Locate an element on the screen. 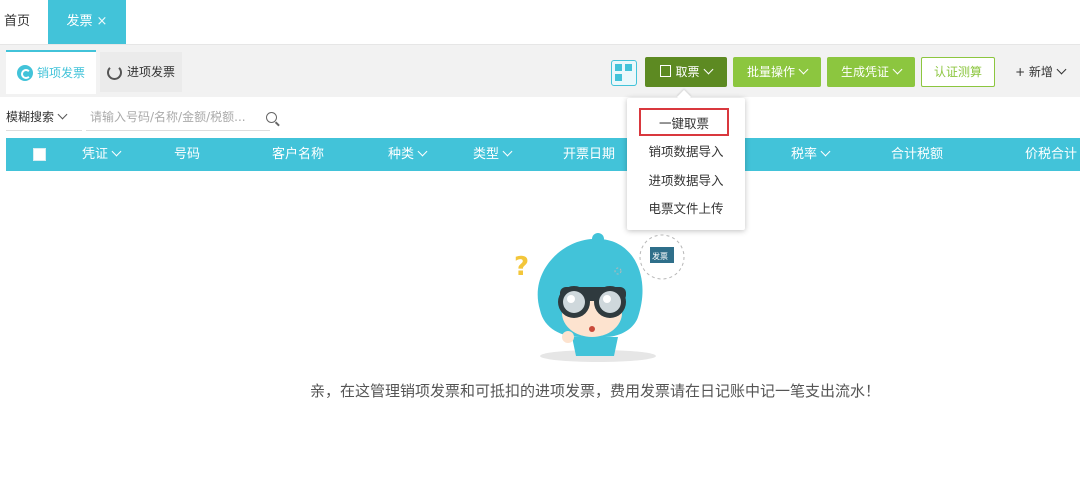 This screenshot has width=1080, height=495. column-label: 凭证 is located at coordinates (95, 154).